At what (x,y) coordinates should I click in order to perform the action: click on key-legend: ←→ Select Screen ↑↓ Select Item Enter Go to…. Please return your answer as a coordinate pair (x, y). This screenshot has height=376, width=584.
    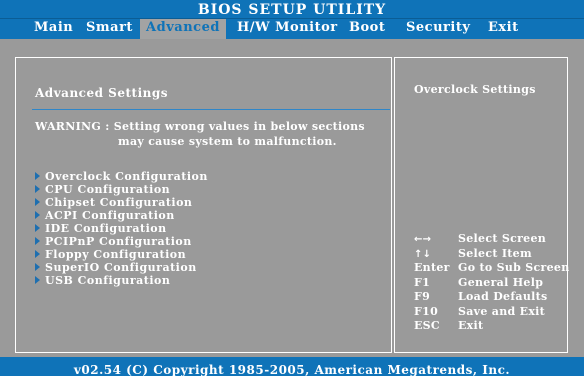
    Looking at the image, I should click on (492, 283).